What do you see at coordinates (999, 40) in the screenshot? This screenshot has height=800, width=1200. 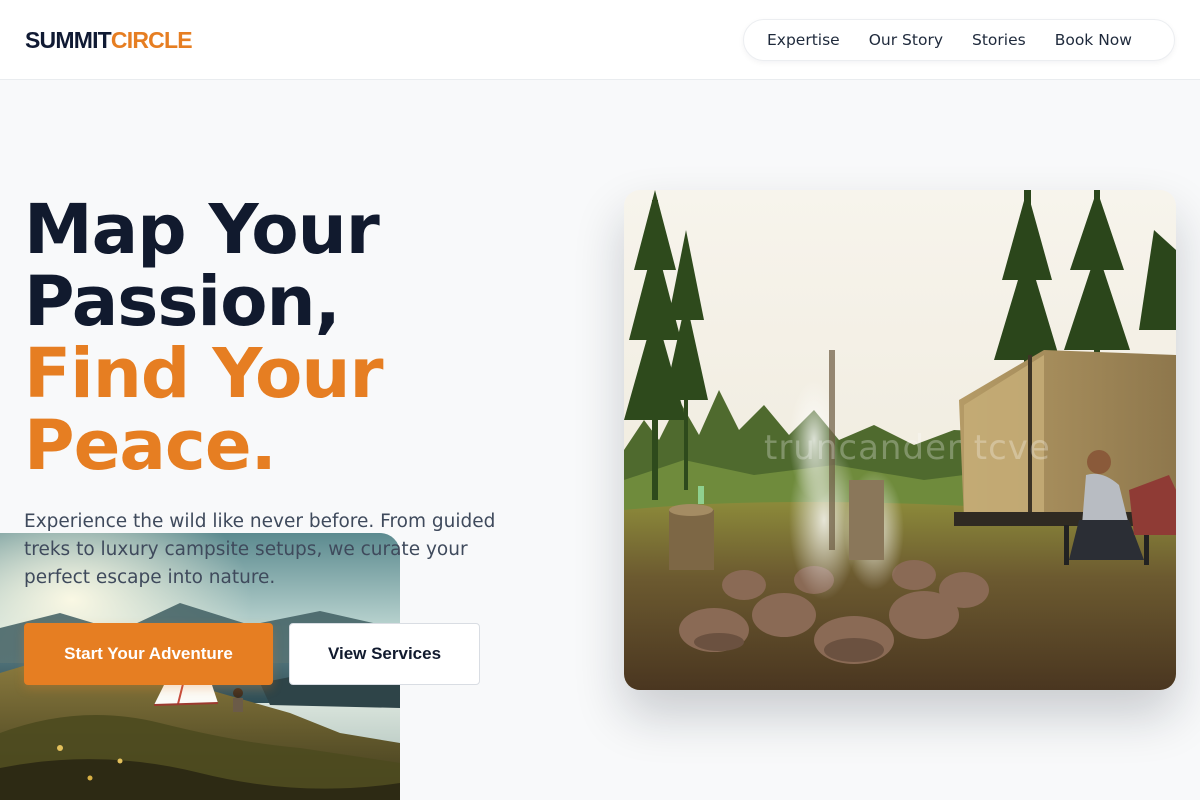 I see `nav-item-stories: Stories` at bounding box center [999, 40].